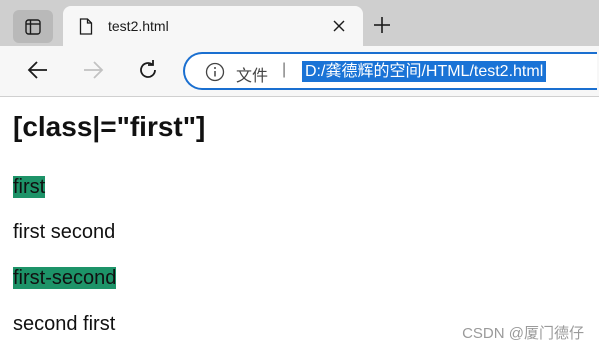  I want to click on paragraph-text: second first, so click(64, 324).